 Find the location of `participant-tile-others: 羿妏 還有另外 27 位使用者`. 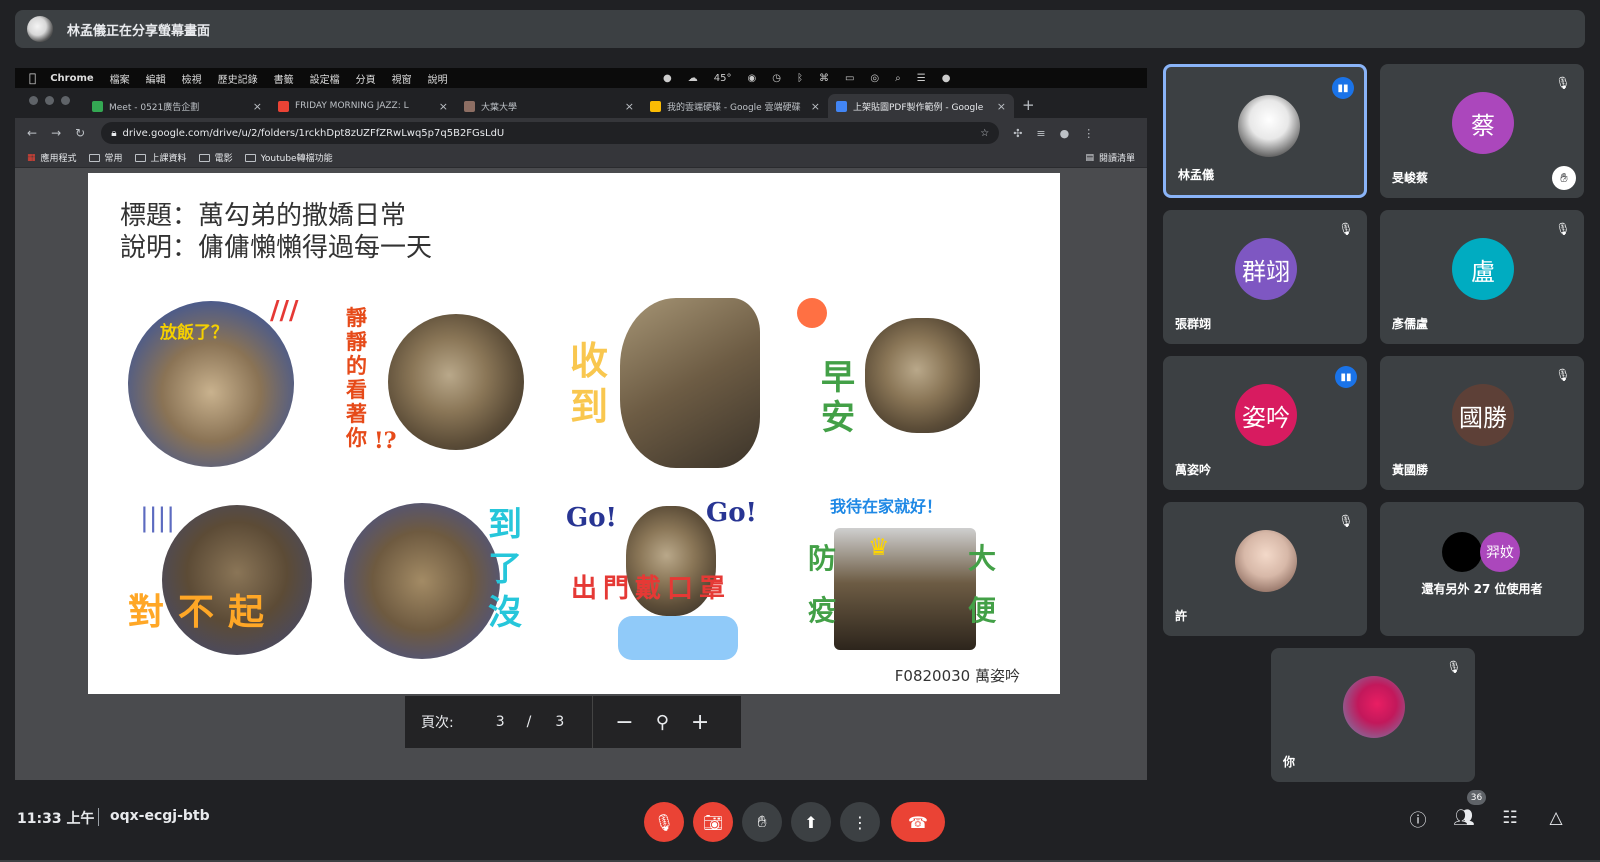

participant-tile-others: 羿妏 還有另外 27 位使用者 is located at coordinates (1482, 569).